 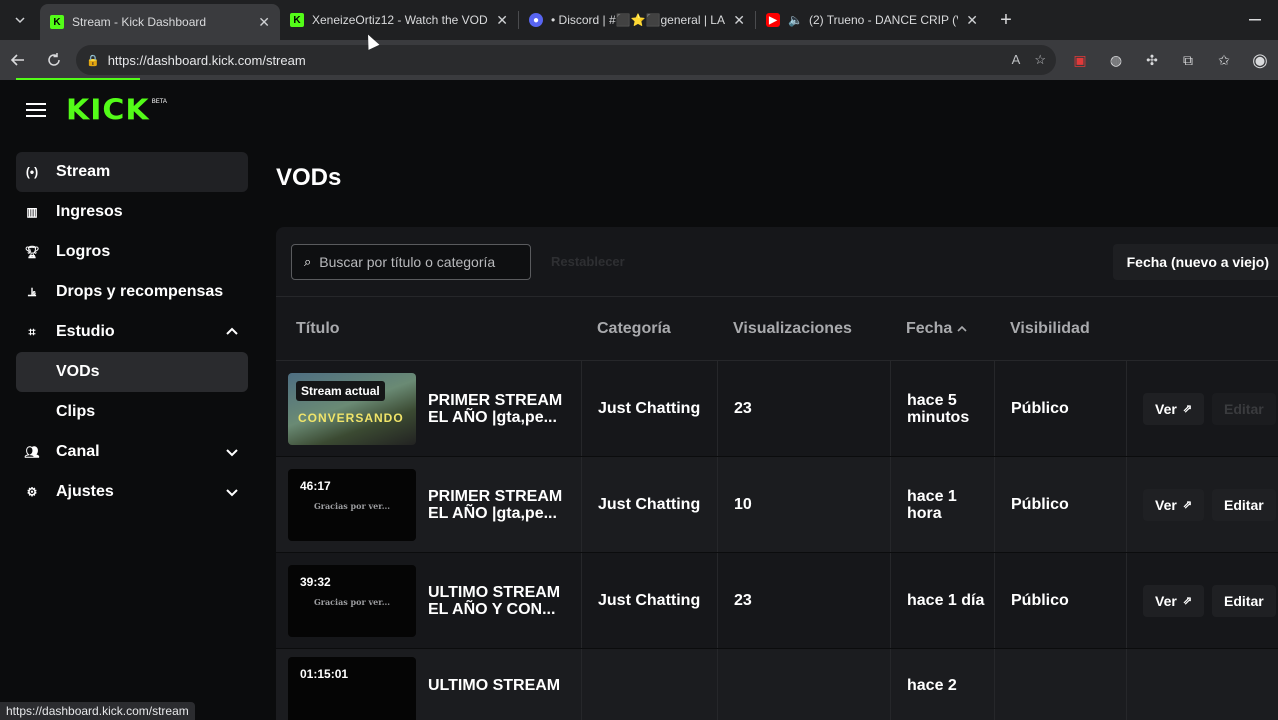 I want to click on speaker-icon: 🔈, so click(x=795, y=20).